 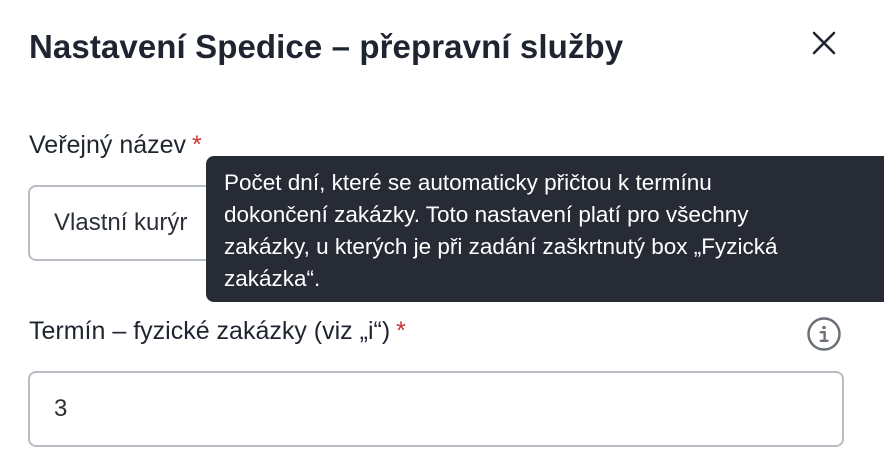 I want to click on public-name-label-text: Veřejný název, so click(x=108, y=145).